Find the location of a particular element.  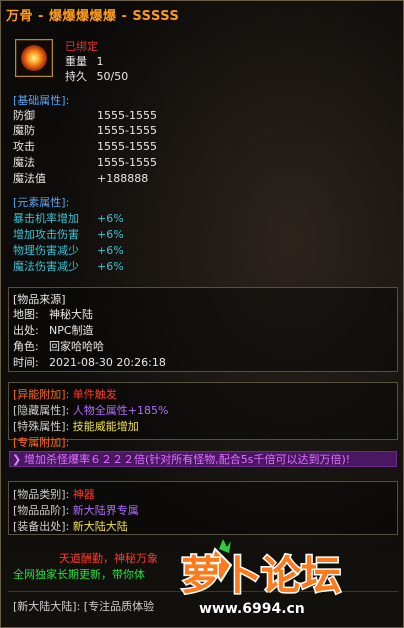

weight-label: 重量 is located at coordinates (76, 61).